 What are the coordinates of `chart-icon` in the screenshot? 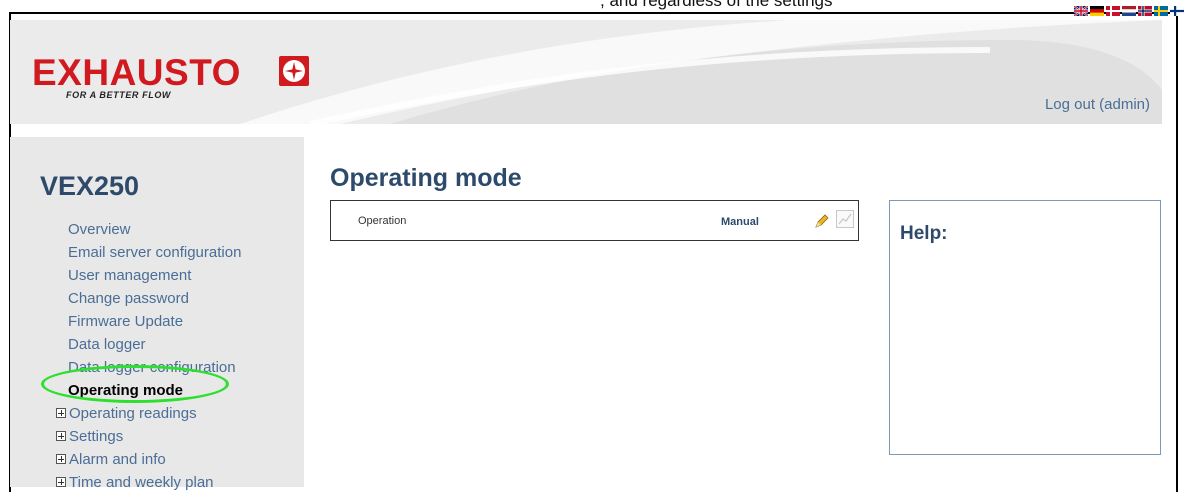 It's located at (845, 219).